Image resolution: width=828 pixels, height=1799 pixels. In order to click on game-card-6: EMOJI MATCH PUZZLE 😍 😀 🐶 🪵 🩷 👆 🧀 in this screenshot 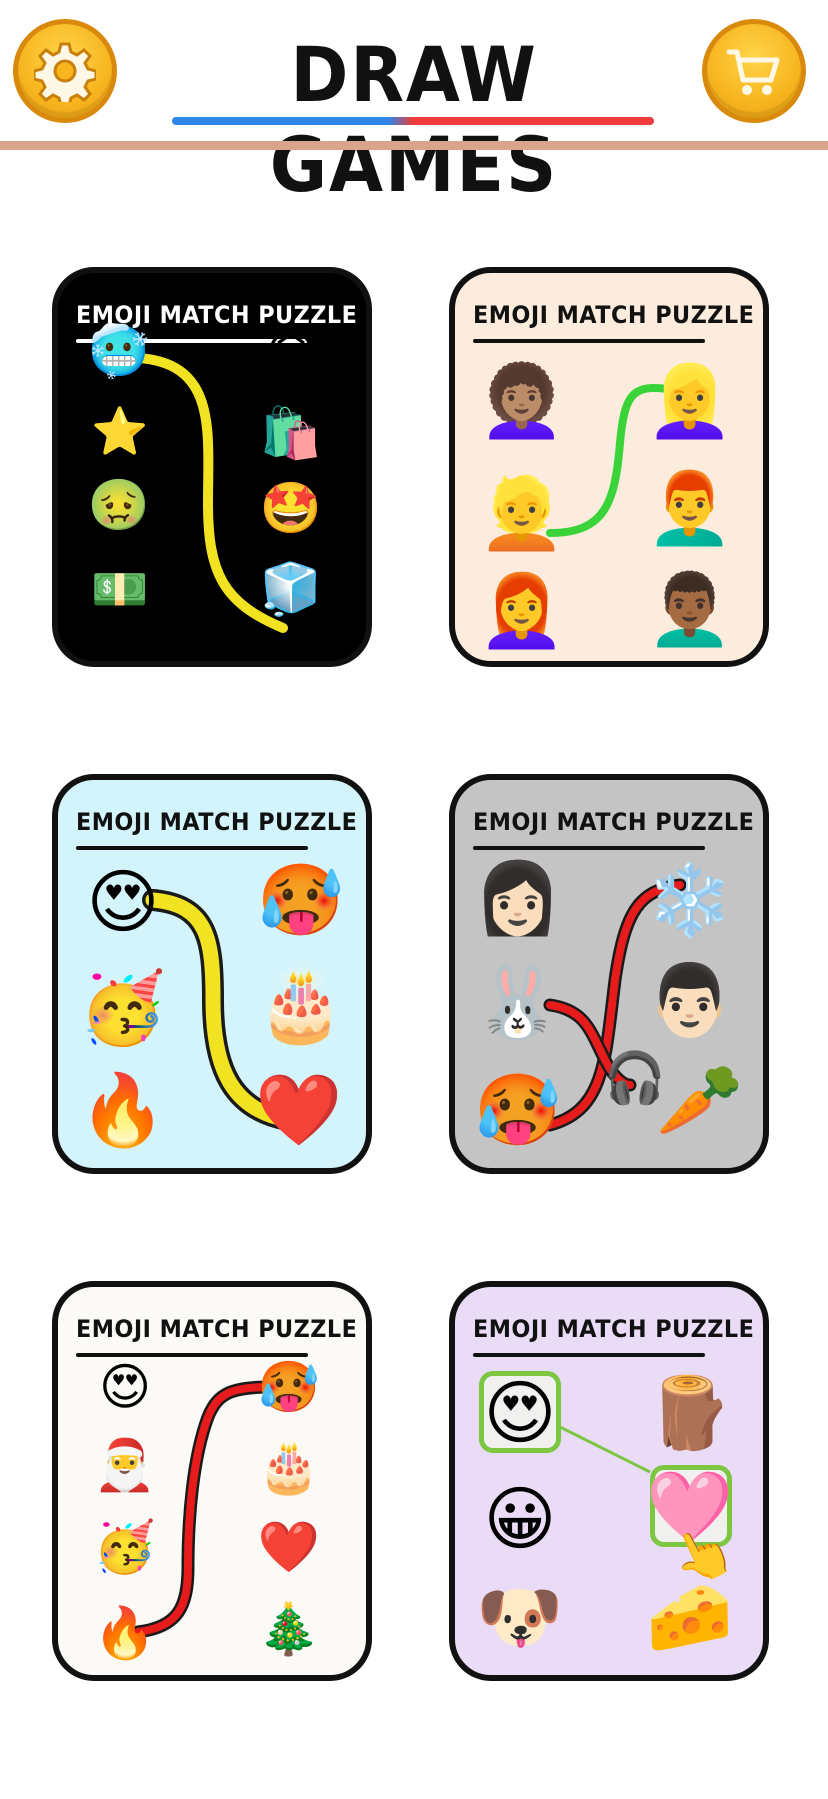, I will do `click(609, 1481)`.